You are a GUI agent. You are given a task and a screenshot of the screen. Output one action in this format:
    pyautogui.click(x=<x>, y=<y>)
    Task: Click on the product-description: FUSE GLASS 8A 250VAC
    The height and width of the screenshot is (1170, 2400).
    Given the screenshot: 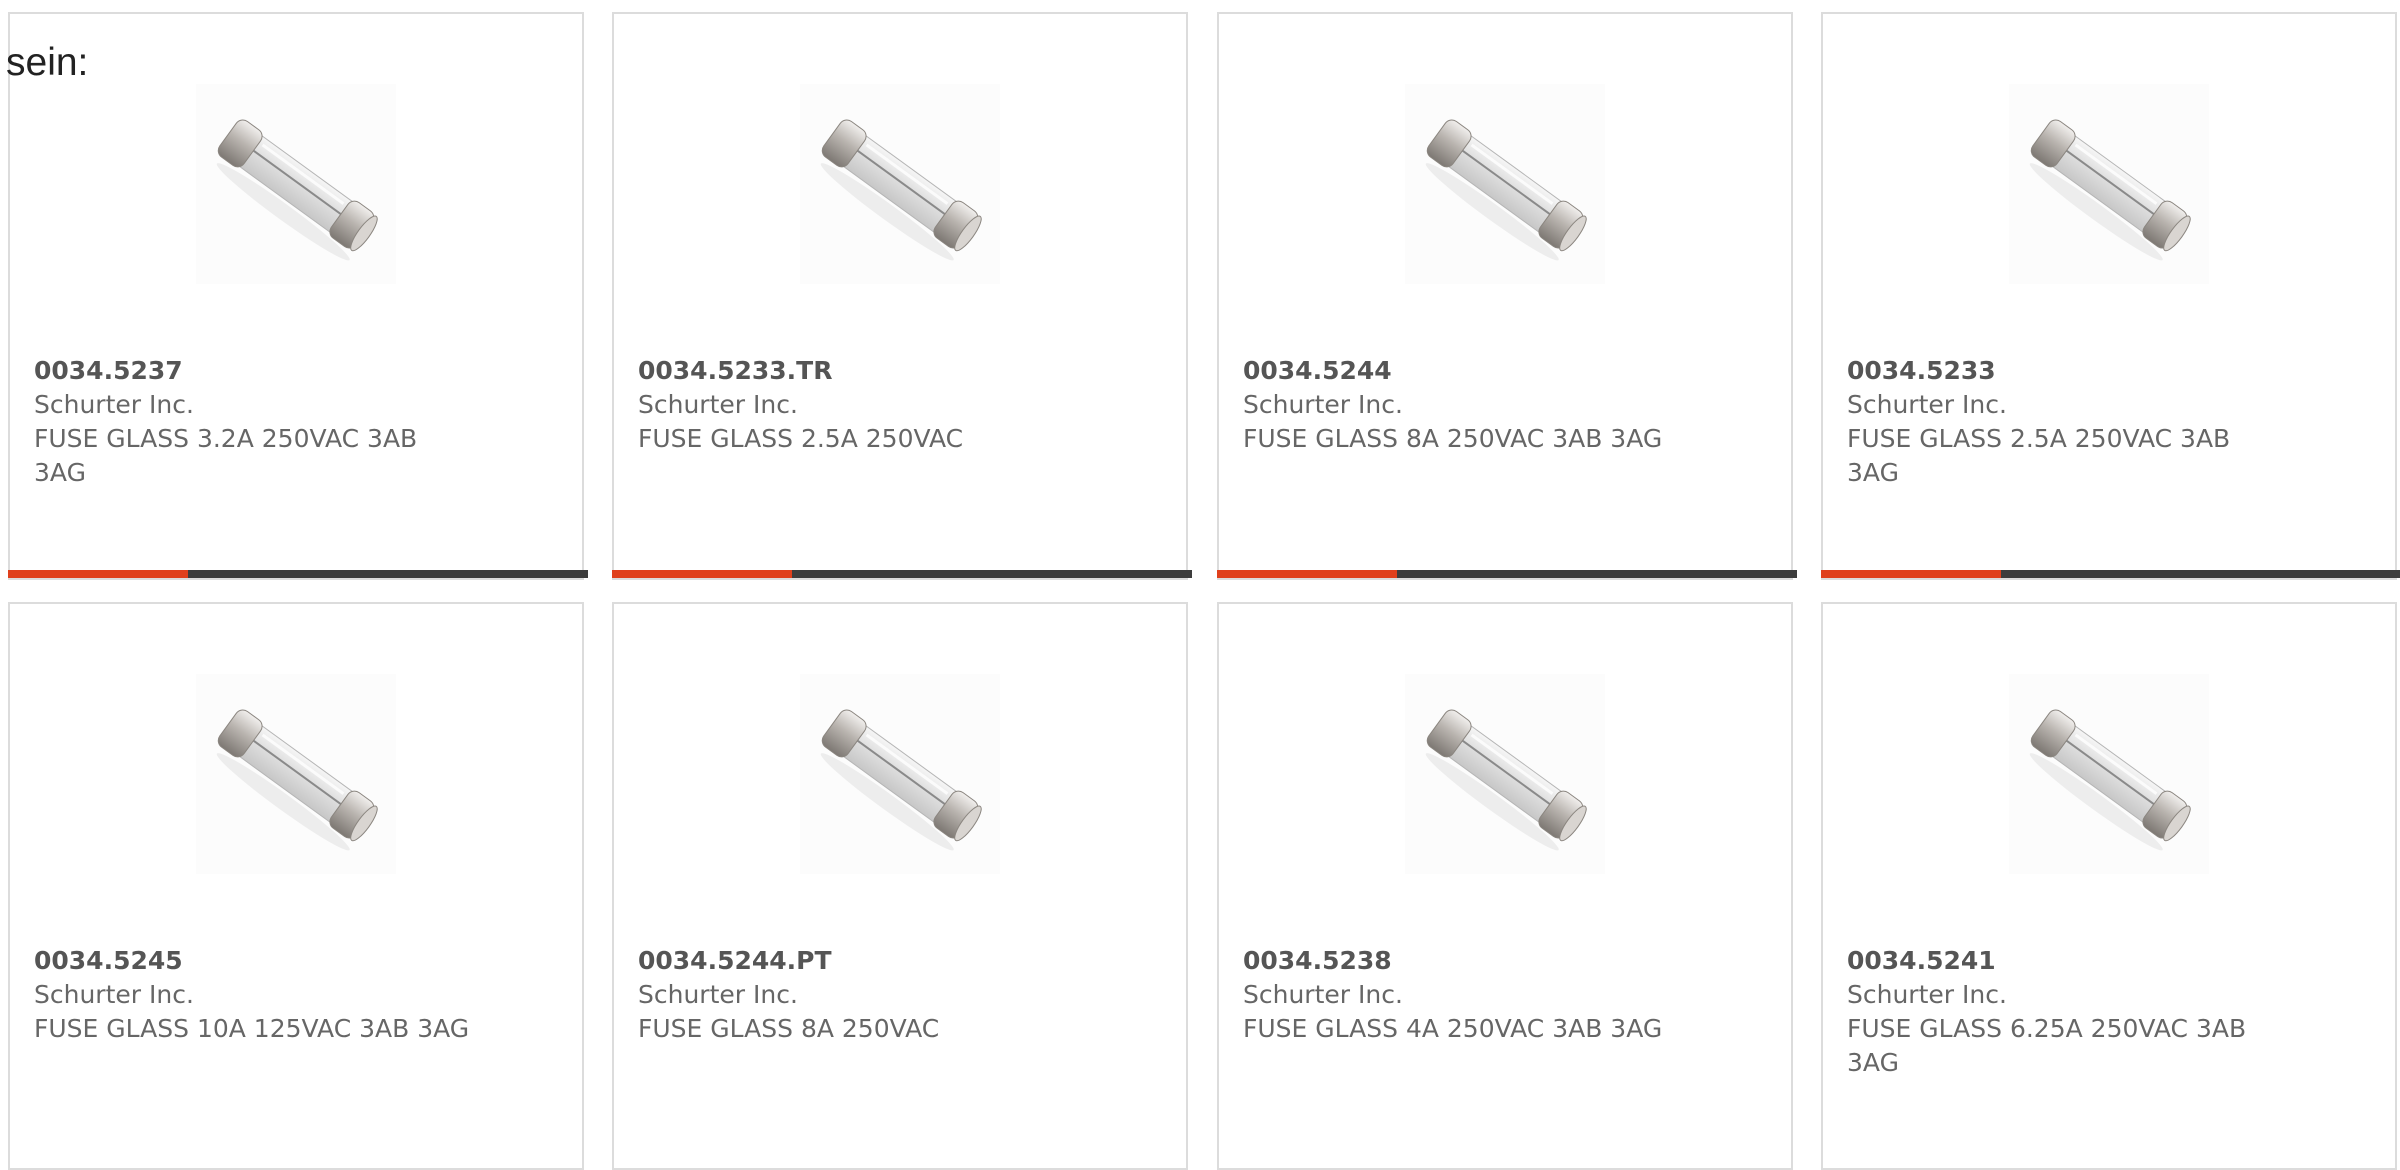 What is the action you would take?
    pyautogui.click(x=789, y=1028)
    